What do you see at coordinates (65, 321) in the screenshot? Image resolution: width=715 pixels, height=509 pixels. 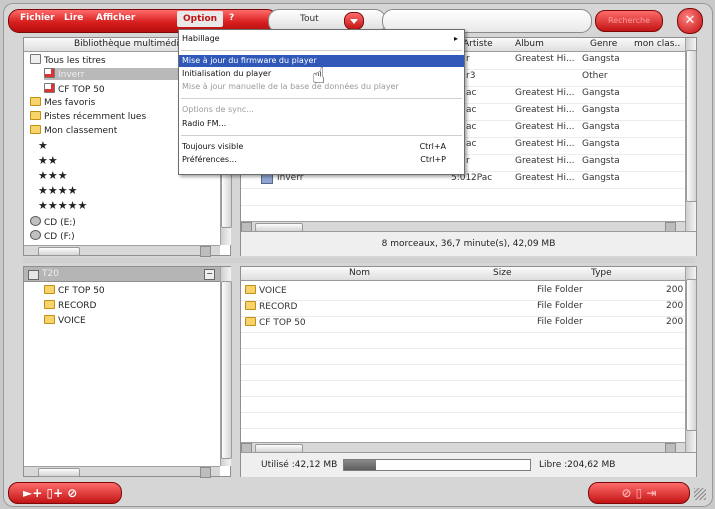 I see `device-folder-voice: VOICE` at bounding box center [65, 321].